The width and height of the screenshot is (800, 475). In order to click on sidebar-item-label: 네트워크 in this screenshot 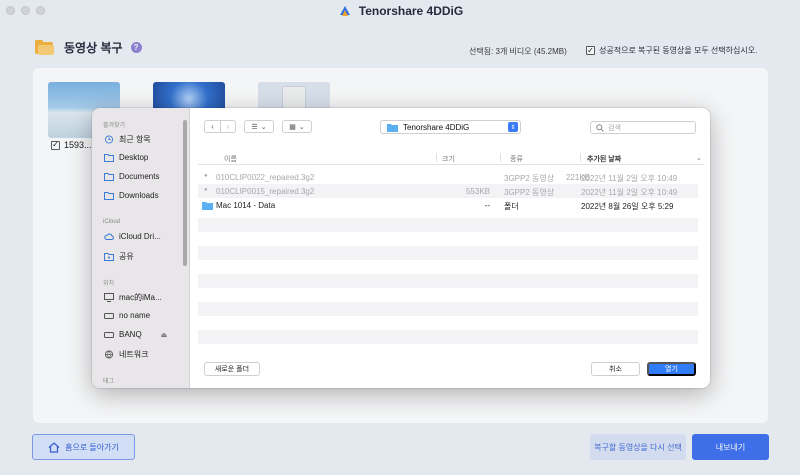, I will do `click(134, 354)`.